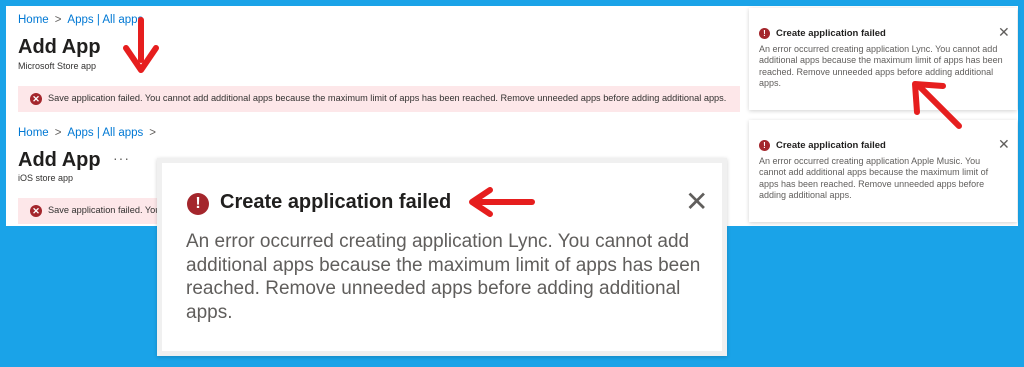 The width and height of the screenshot is (1024, 367). I want to click on breadcrumb-bottom: Home > Apps | All apps >, so click(90, 133).